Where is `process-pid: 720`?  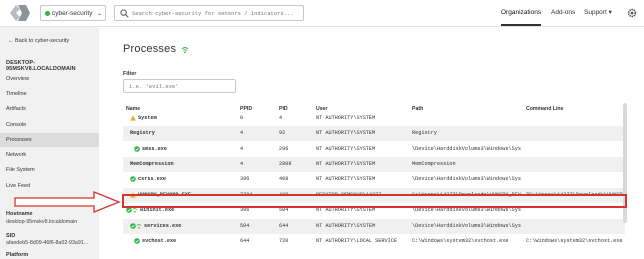 process-pid: 720 is located at coordinates (284, 241).